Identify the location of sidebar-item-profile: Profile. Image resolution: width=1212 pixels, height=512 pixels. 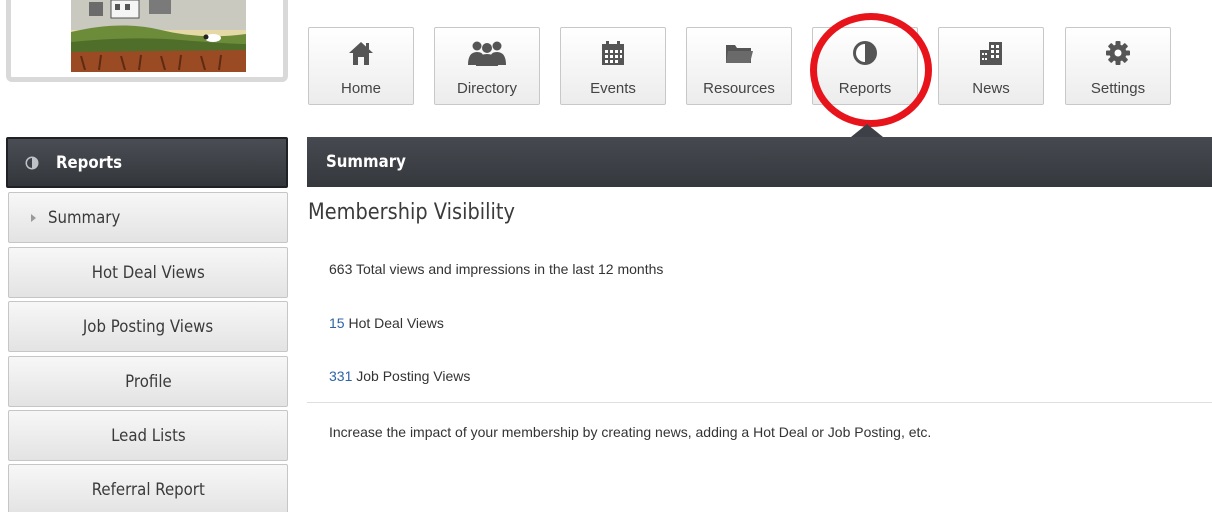
(148, 381).